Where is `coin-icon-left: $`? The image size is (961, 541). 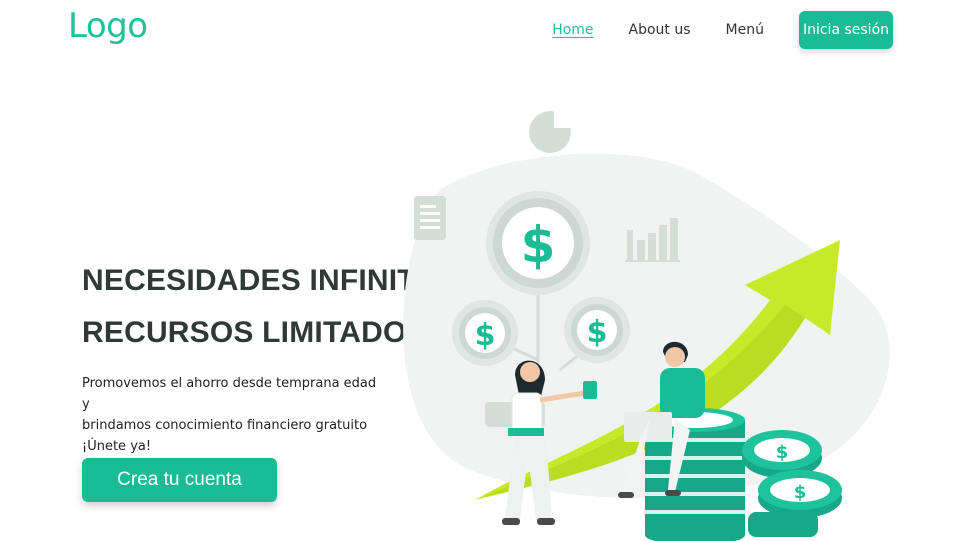
coin-icon-left: $ is located at coordinates (485, 333).